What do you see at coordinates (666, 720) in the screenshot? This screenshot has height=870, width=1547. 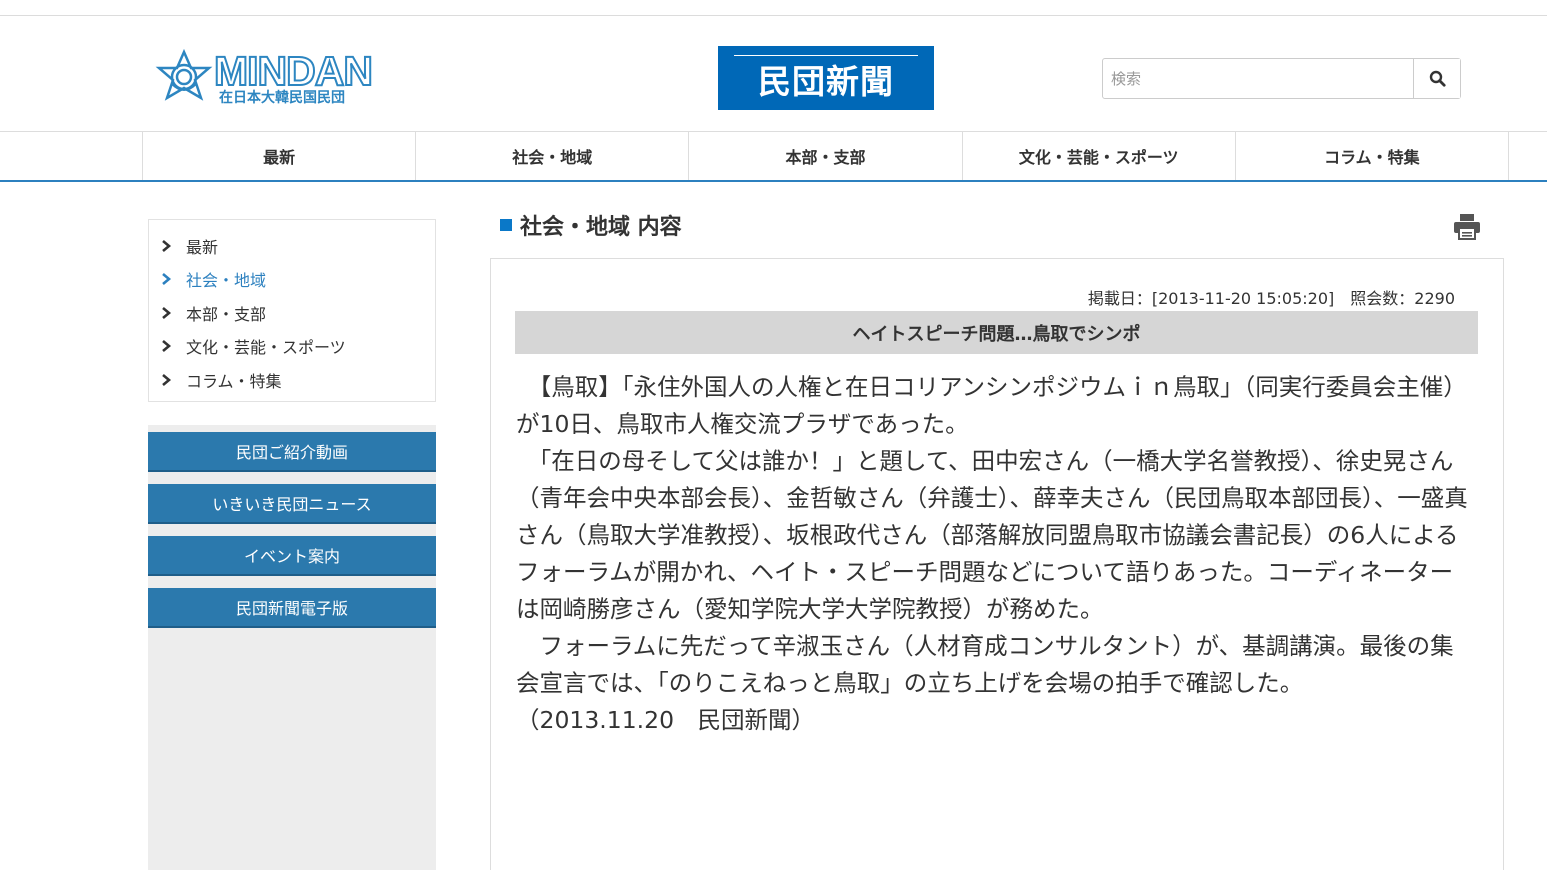 I see `article-paragraph: （2013.11.20 民団新聞）` at bounding box center [666, 720].